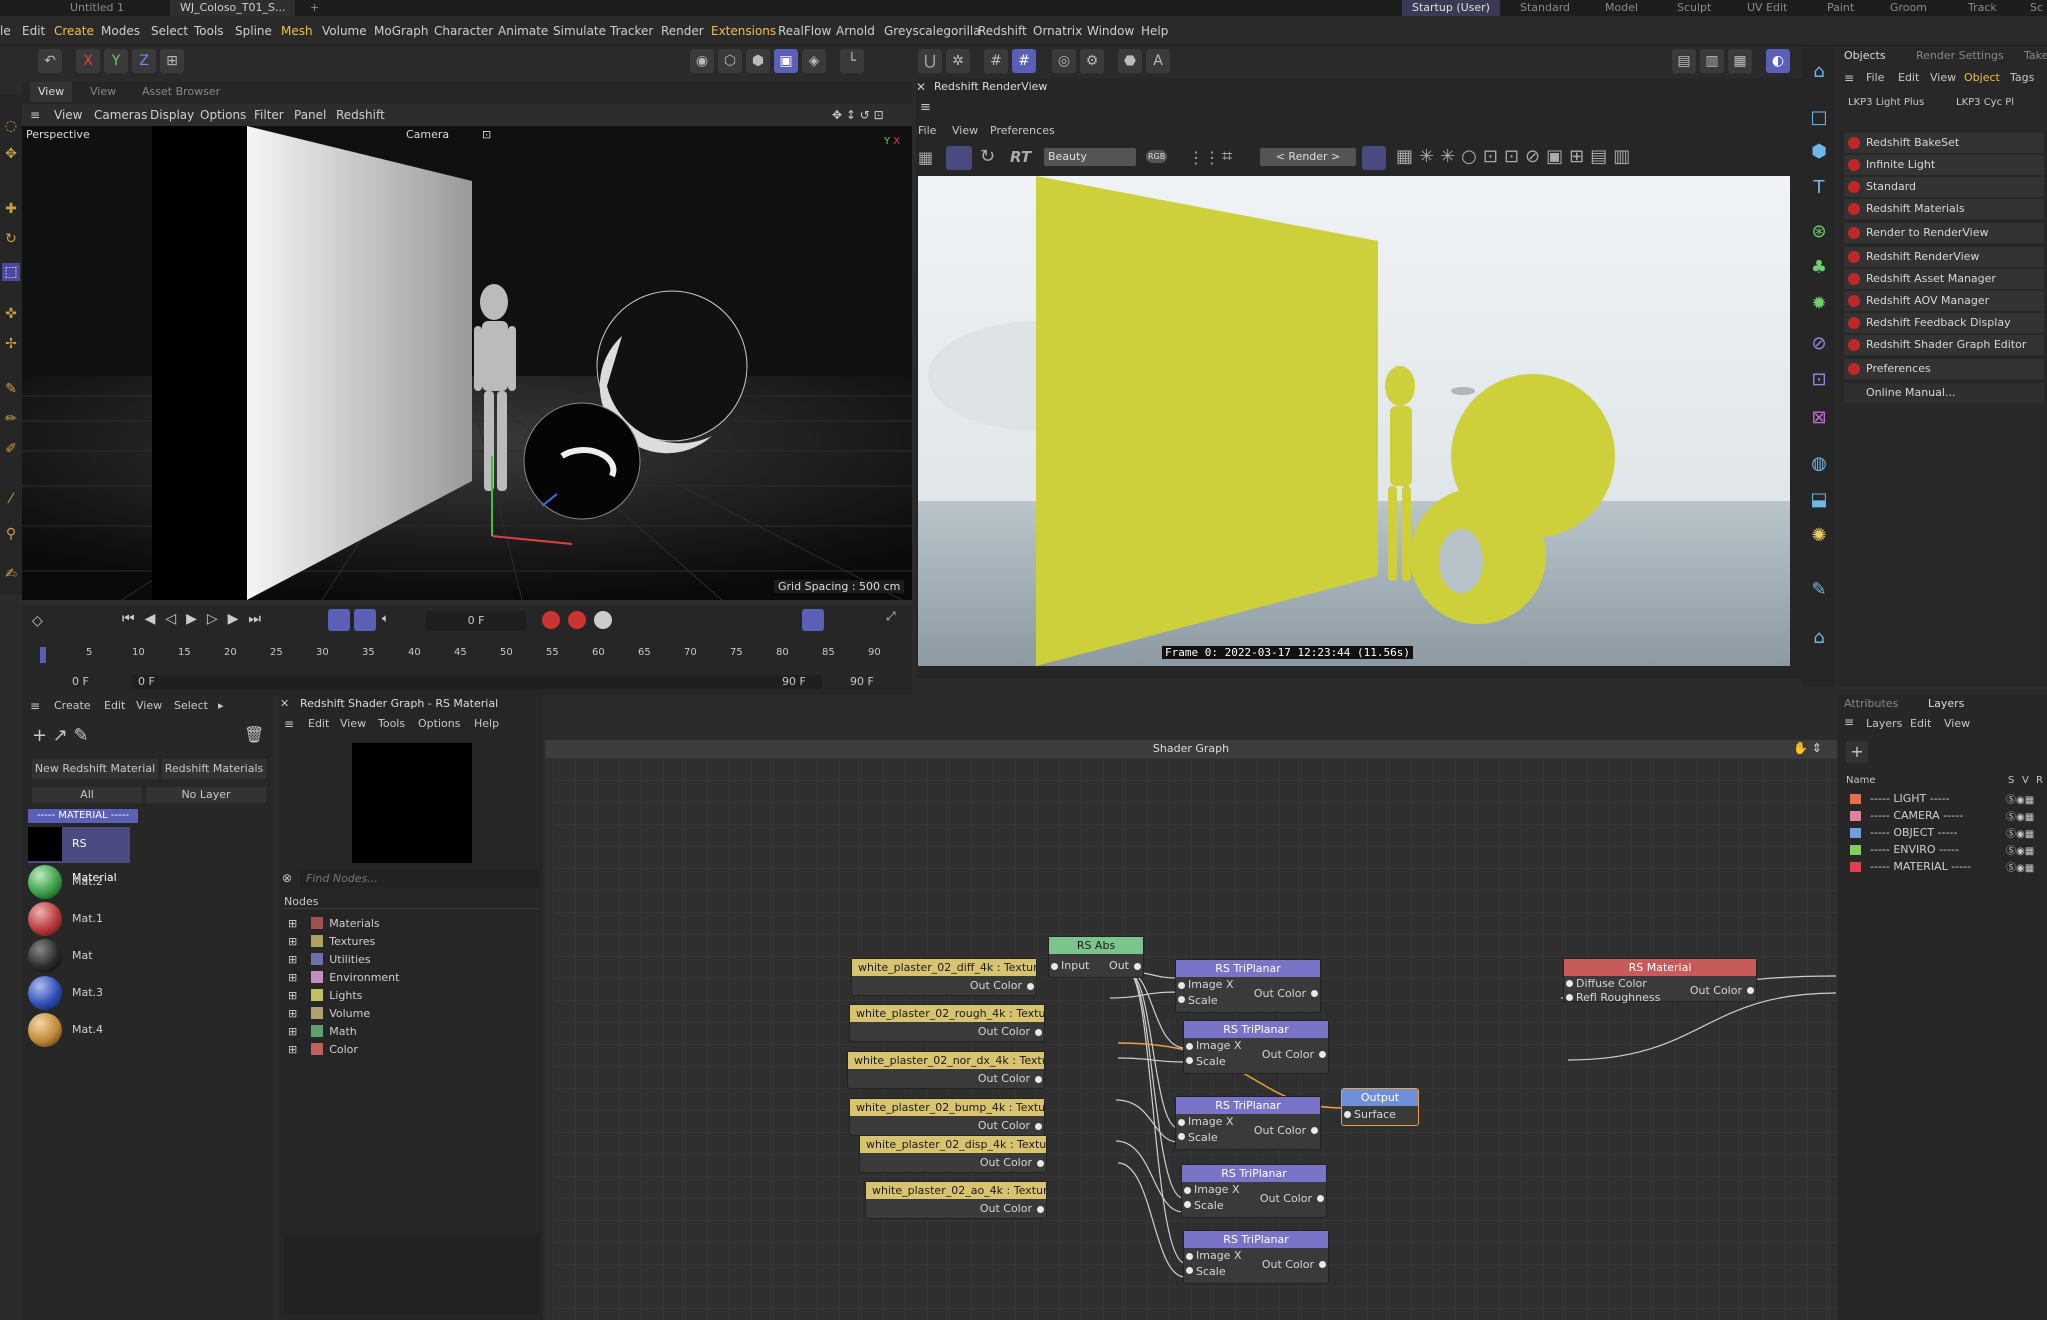  What do you see at coordinates (148, 1031) in the screenshot?
I see `material-item: Mat.4` at bounding box center [148, 1031].